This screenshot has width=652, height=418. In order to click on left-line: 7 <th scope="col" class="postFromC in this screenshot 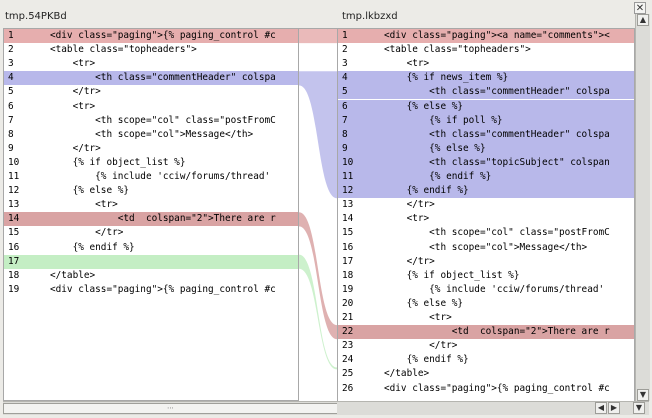, I will do `click(151, 121)`.